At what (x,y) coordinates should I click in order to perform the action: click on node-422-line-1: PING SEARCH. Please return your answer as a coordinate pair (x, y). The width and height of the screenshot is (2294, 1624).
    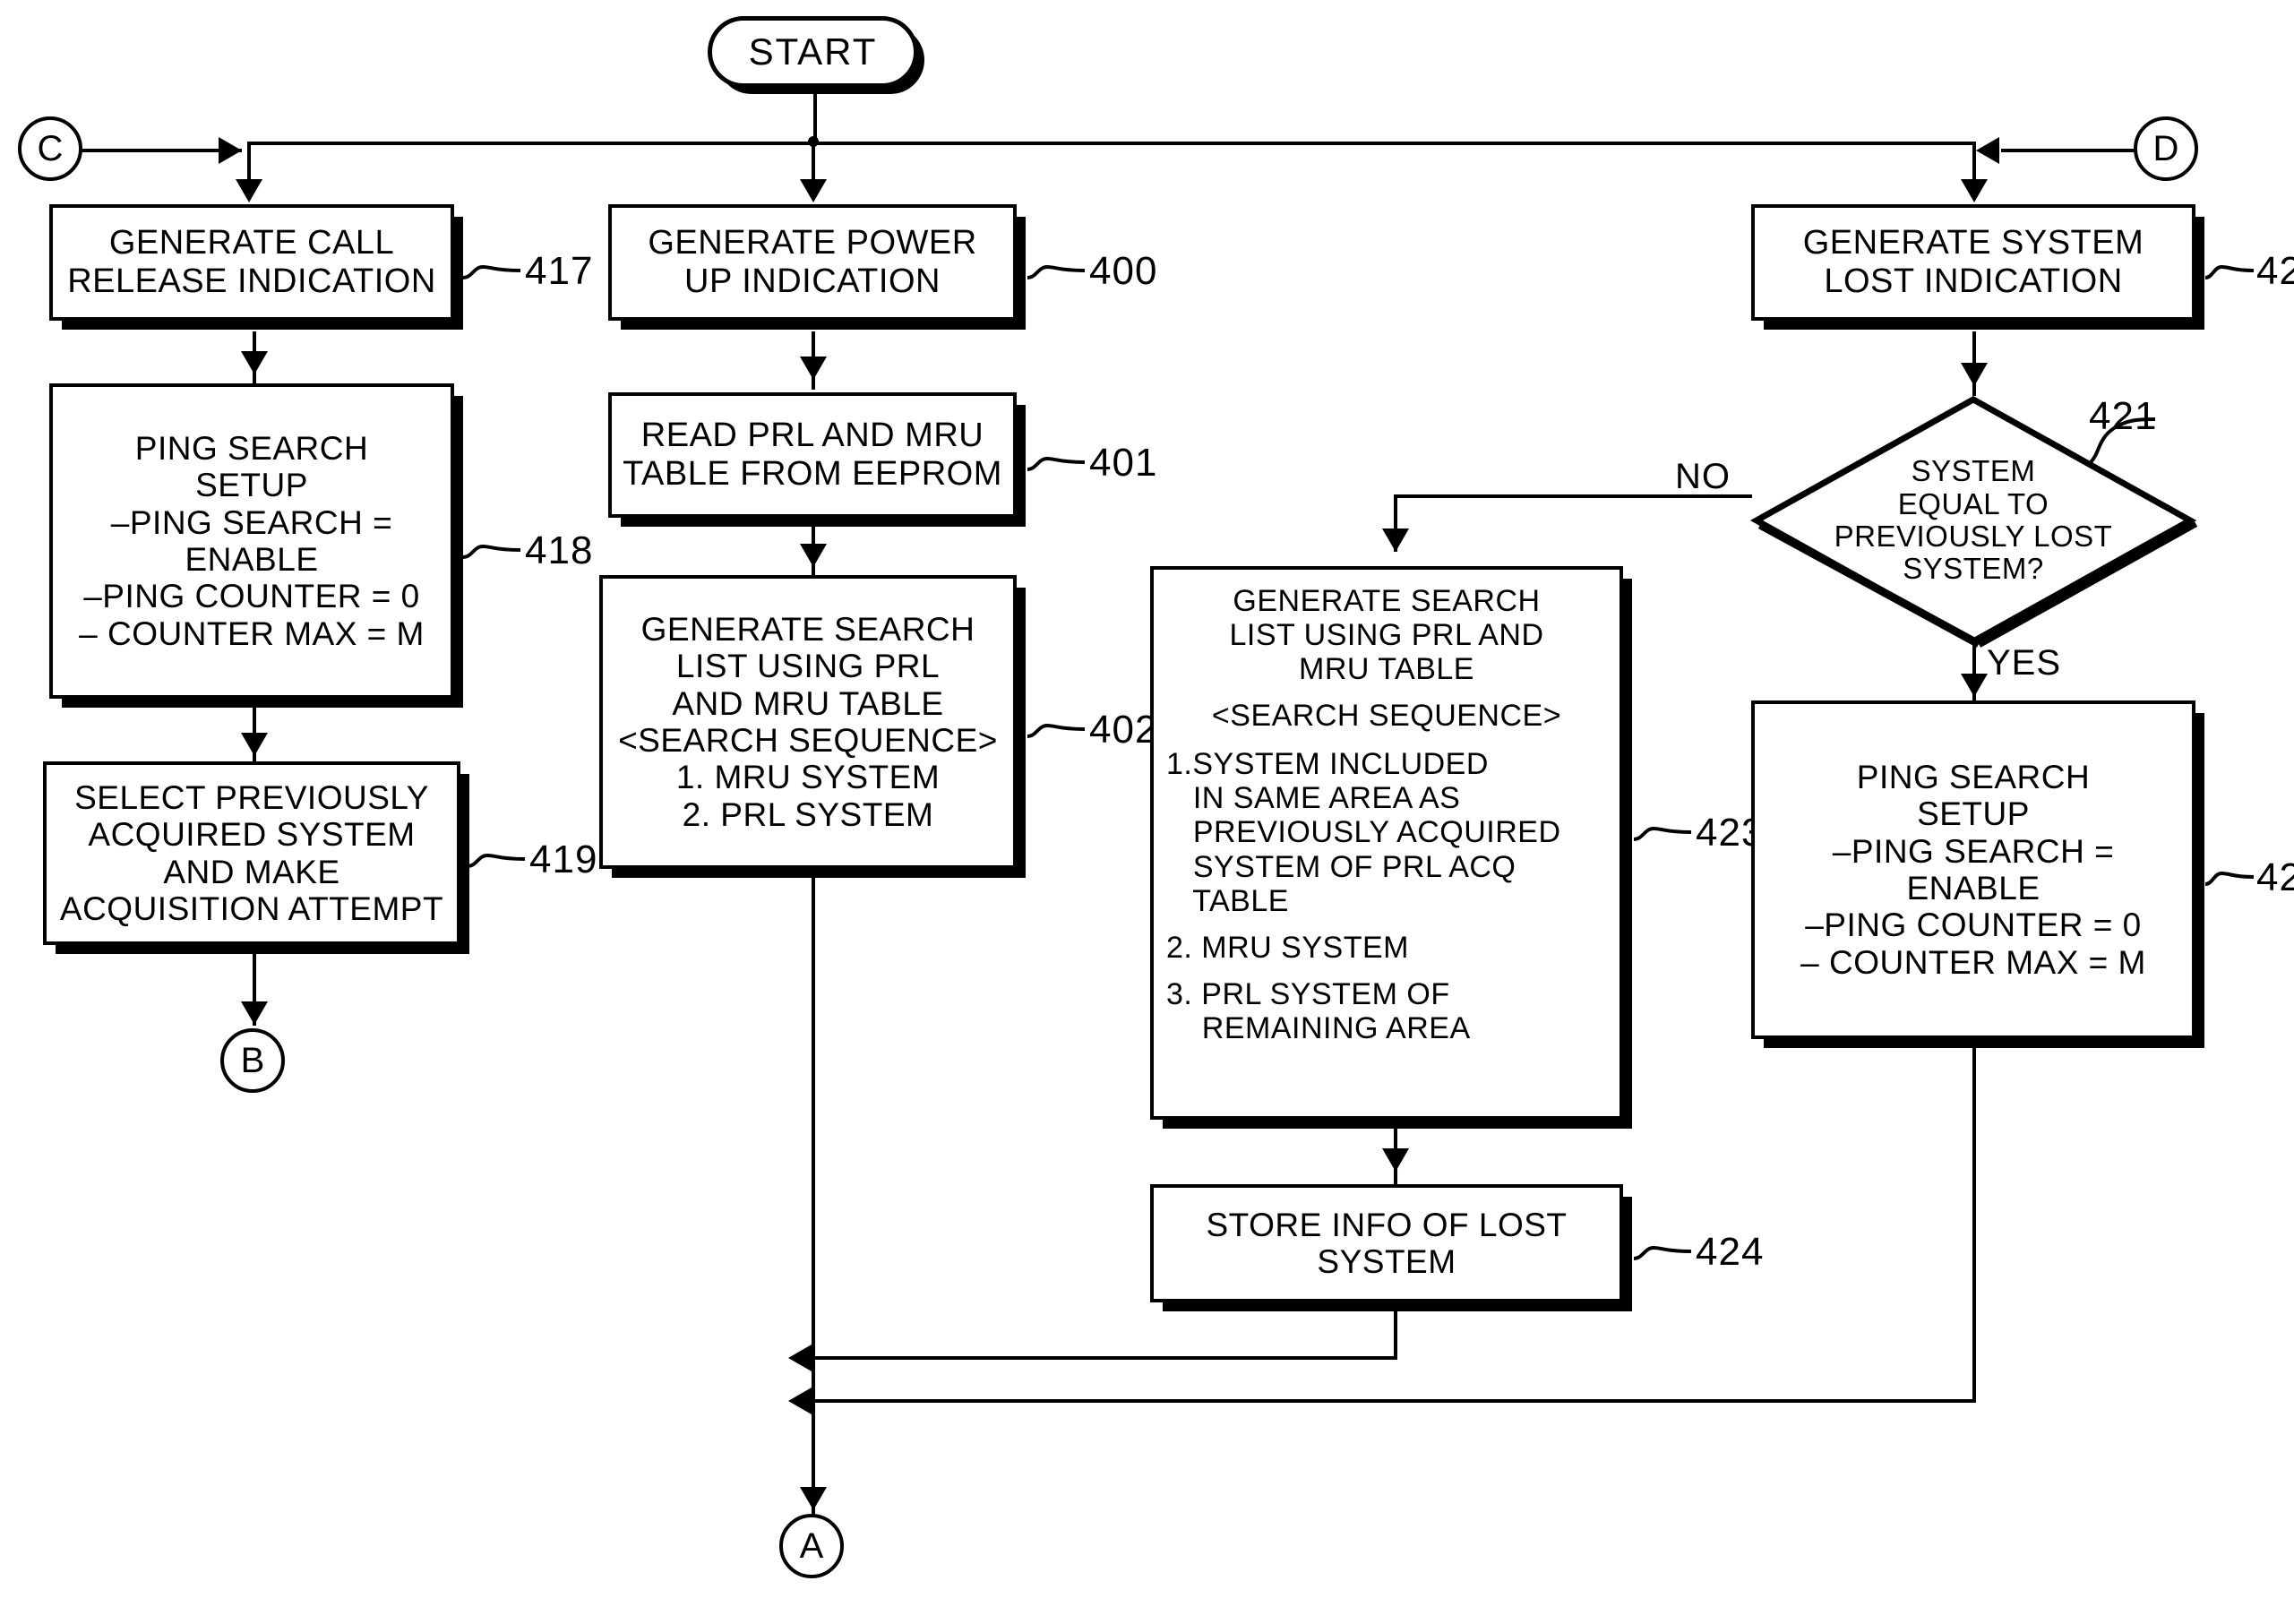
    Looking at the image, I should click on (1973, 776).